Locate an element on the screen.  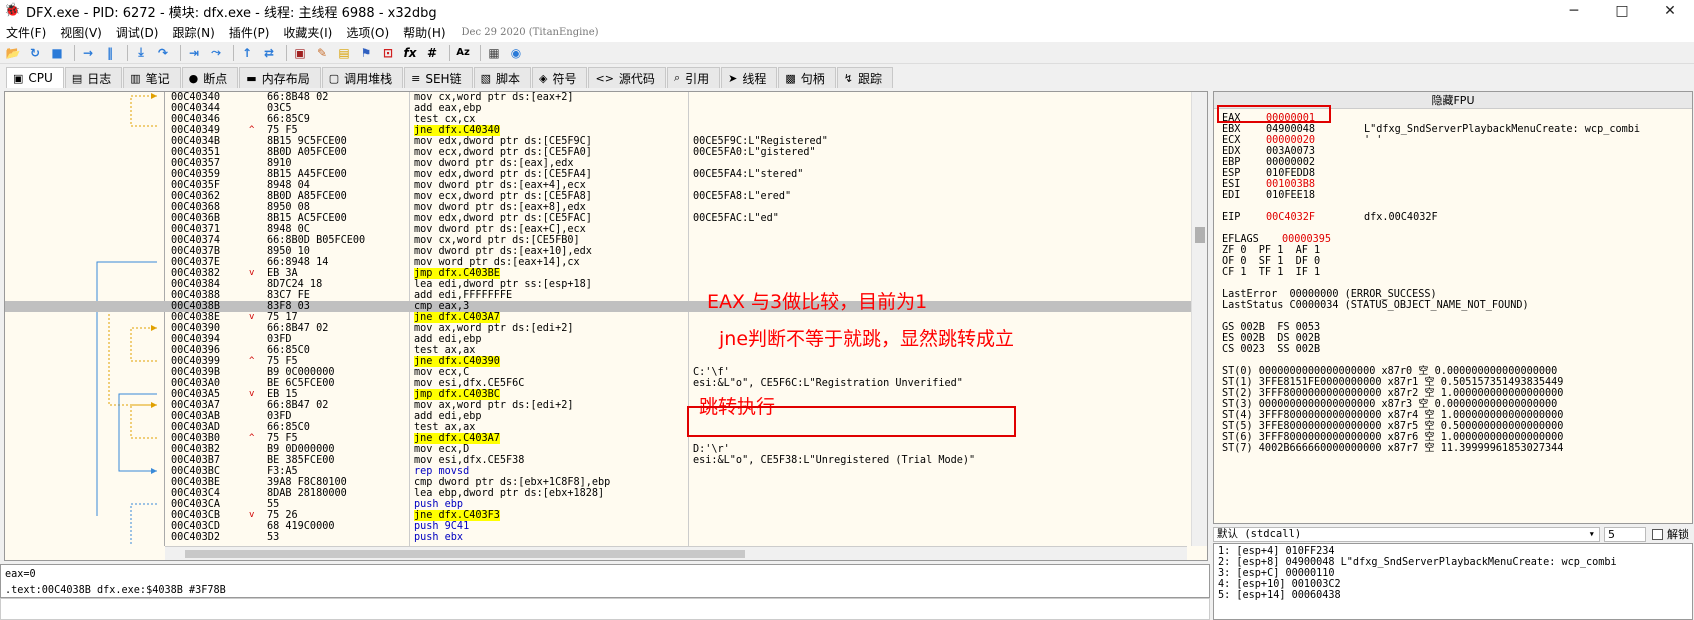
stack-arg-row: 1: [esp+4] 010FF234 is located at coordinates (1276, 551).